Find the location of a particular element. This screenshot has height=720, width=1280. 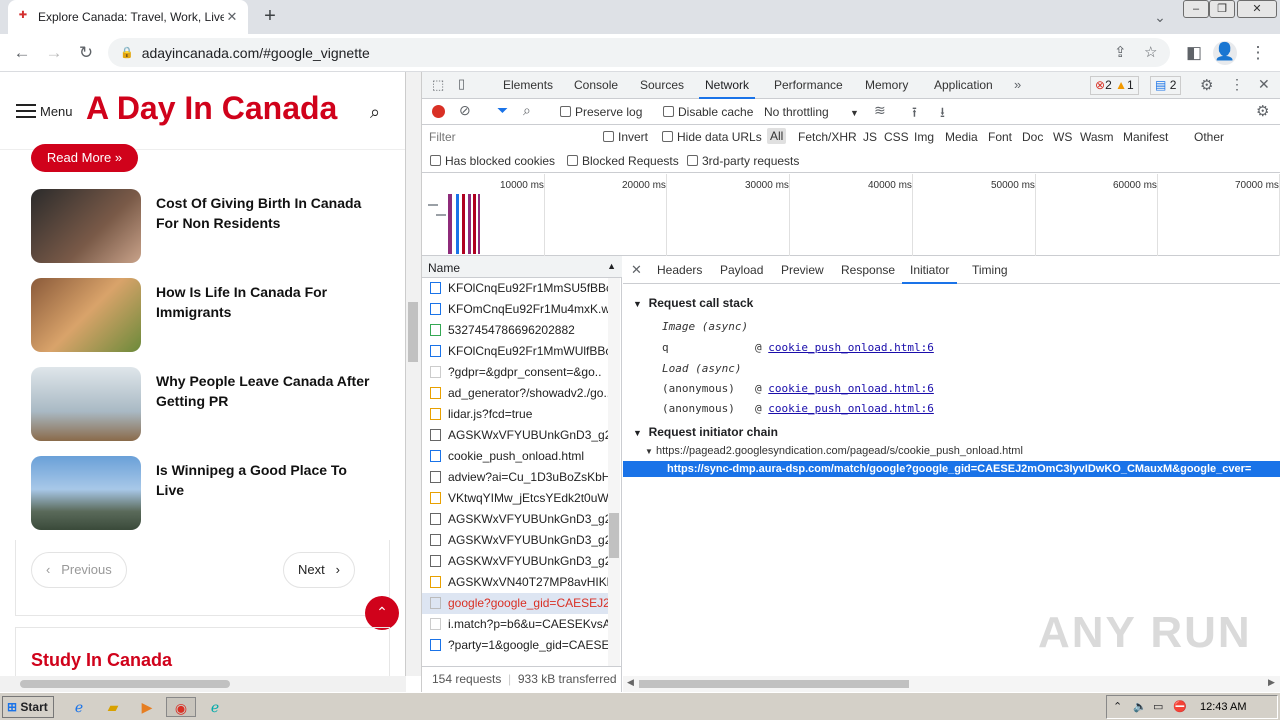

type-filter-ws: WS is located at coordinates (1062, 137).